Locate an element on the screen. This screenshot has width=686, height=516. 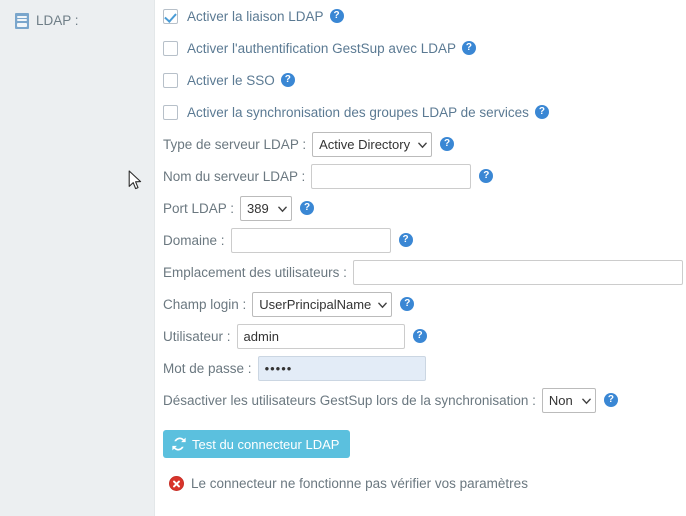
select-disable-users: Non is located at coordinates (568, 400).